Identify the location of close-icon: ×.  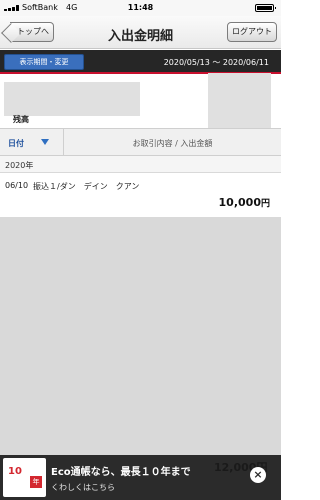
(258, 475).